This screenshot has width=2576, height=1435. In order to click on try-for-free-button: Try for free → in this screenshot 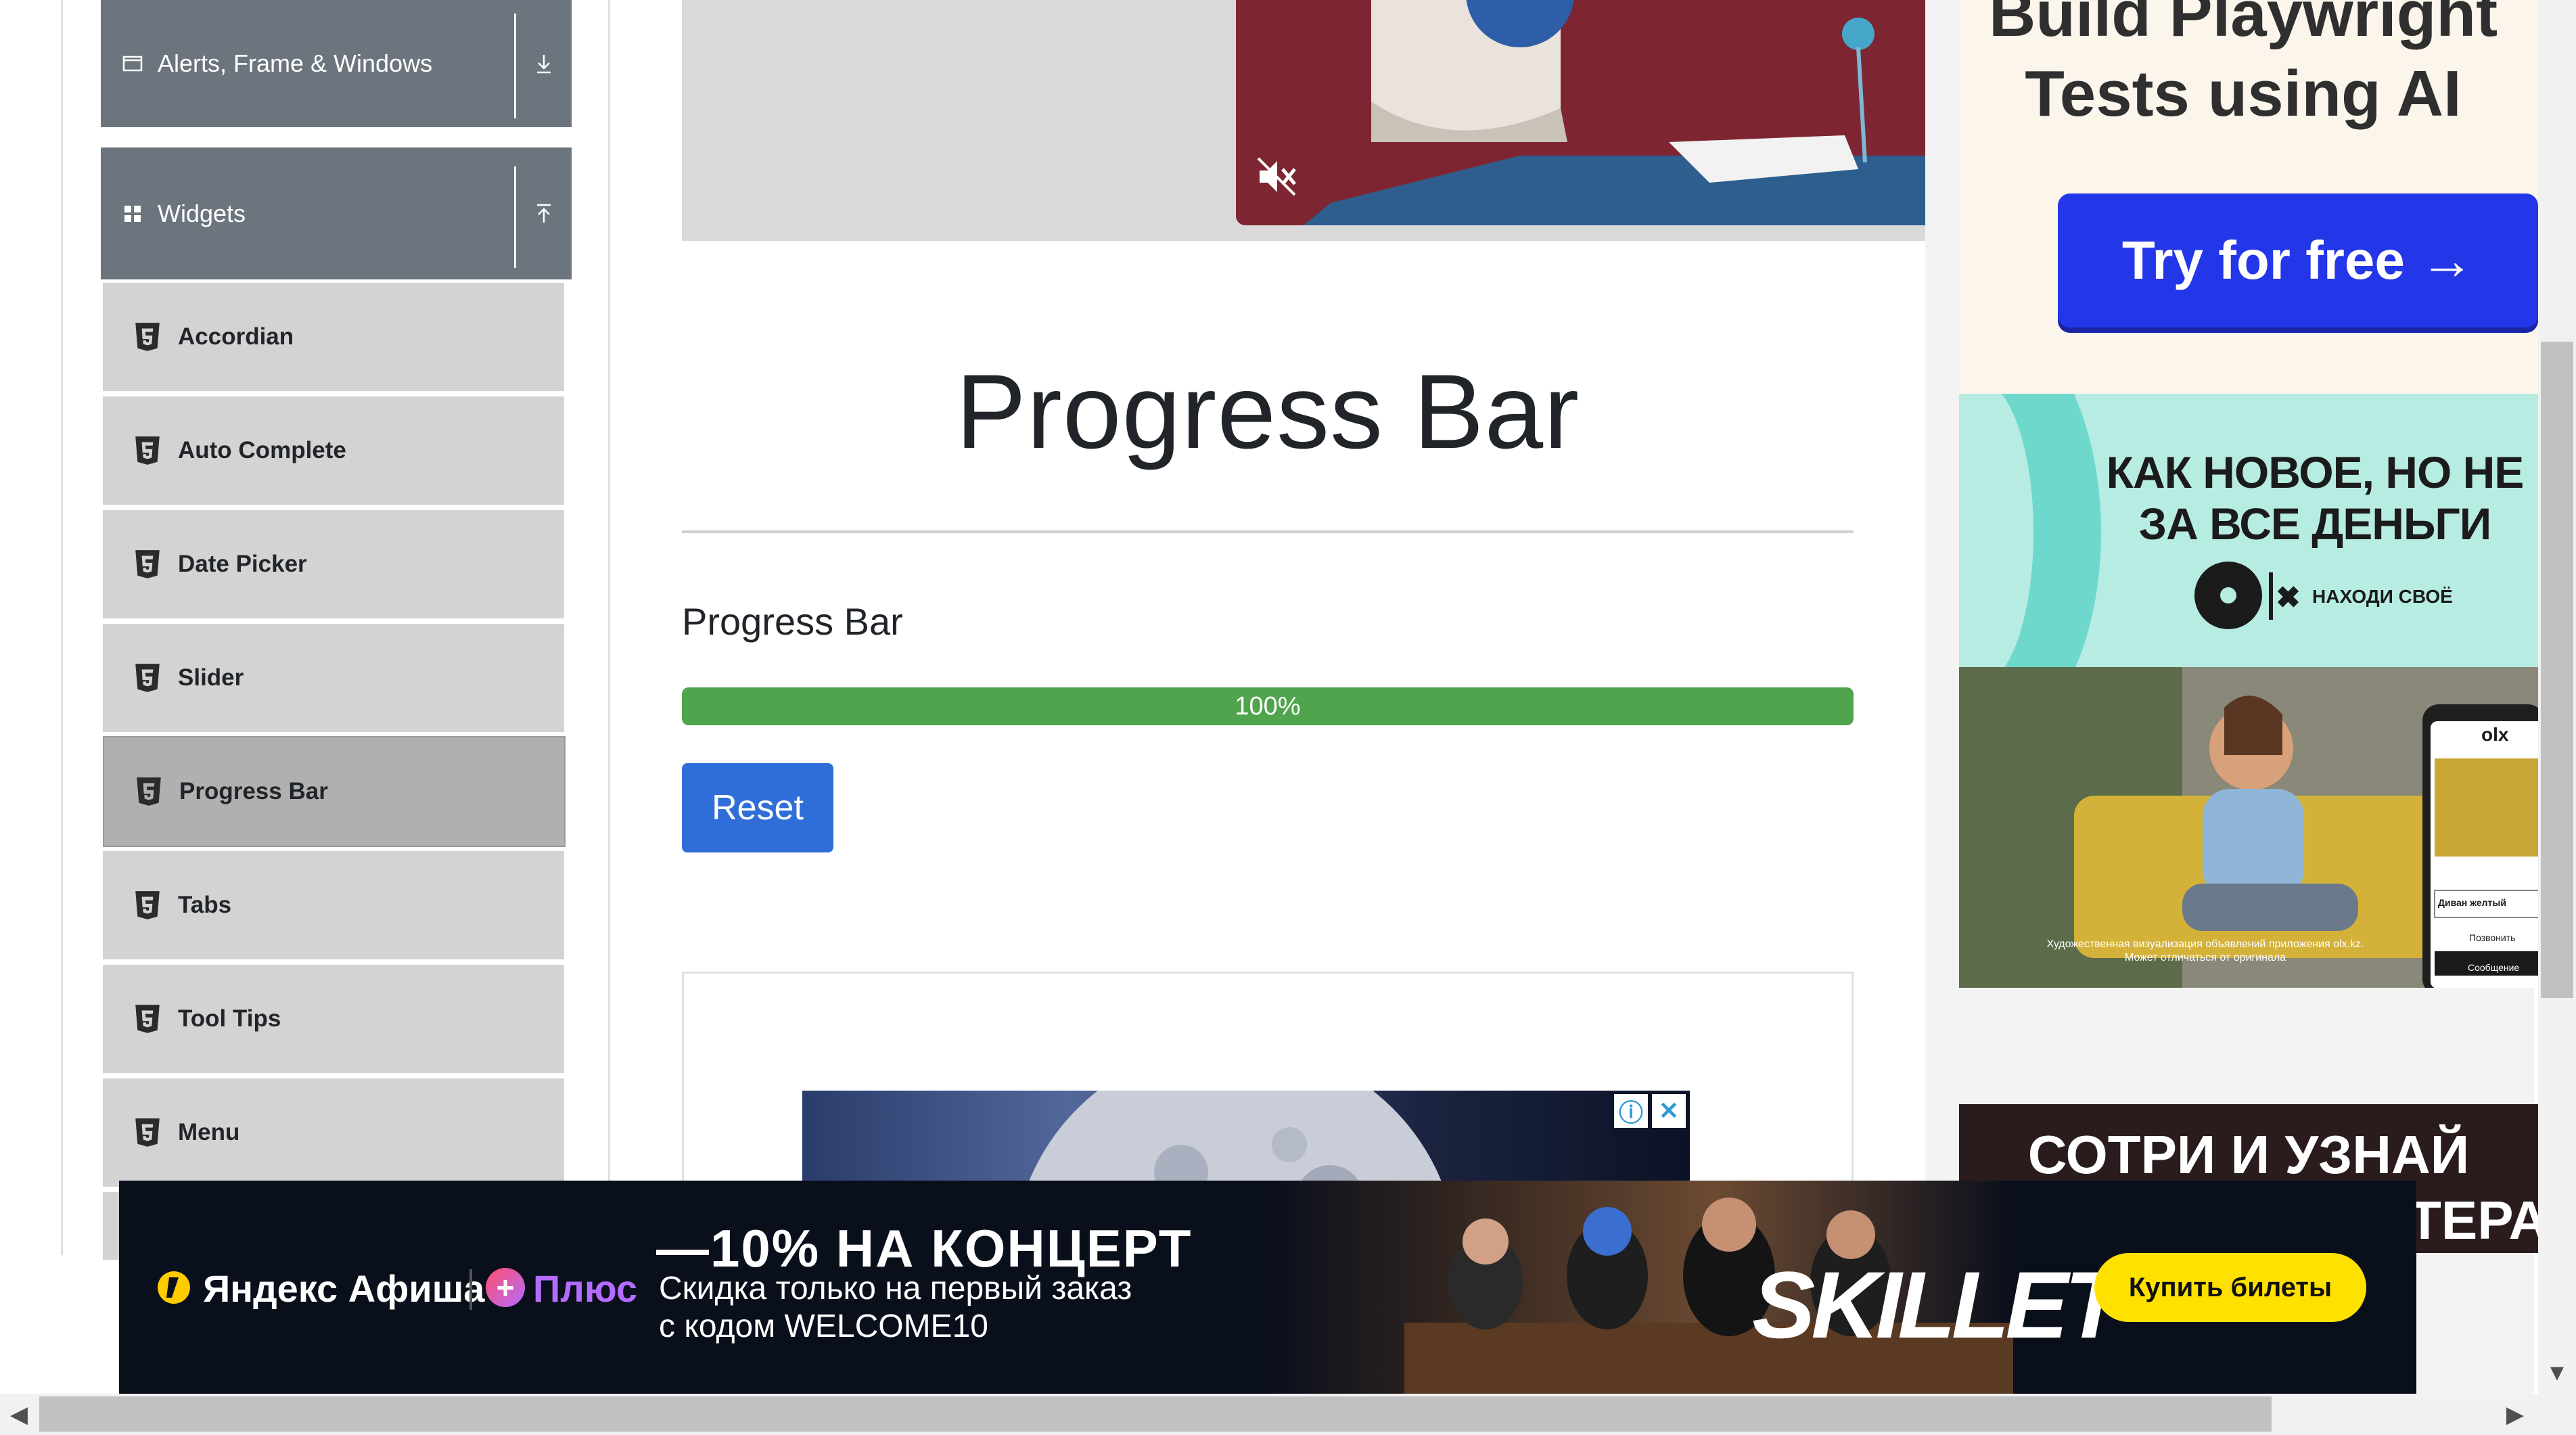, I will do `click(2298, 260)`.